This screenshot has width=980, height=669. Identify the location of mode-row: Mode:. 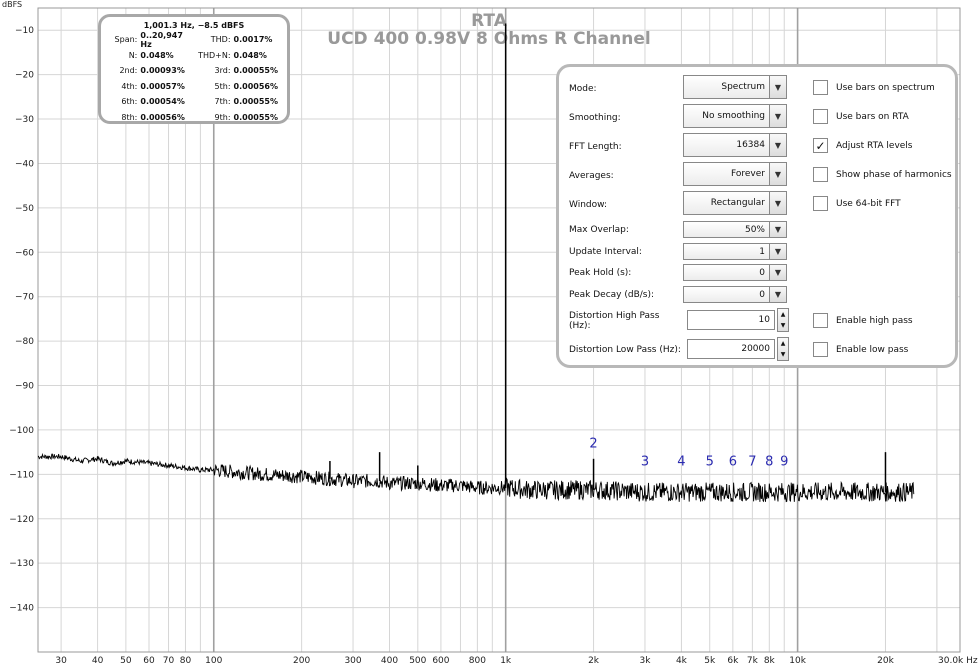
(625, 89).